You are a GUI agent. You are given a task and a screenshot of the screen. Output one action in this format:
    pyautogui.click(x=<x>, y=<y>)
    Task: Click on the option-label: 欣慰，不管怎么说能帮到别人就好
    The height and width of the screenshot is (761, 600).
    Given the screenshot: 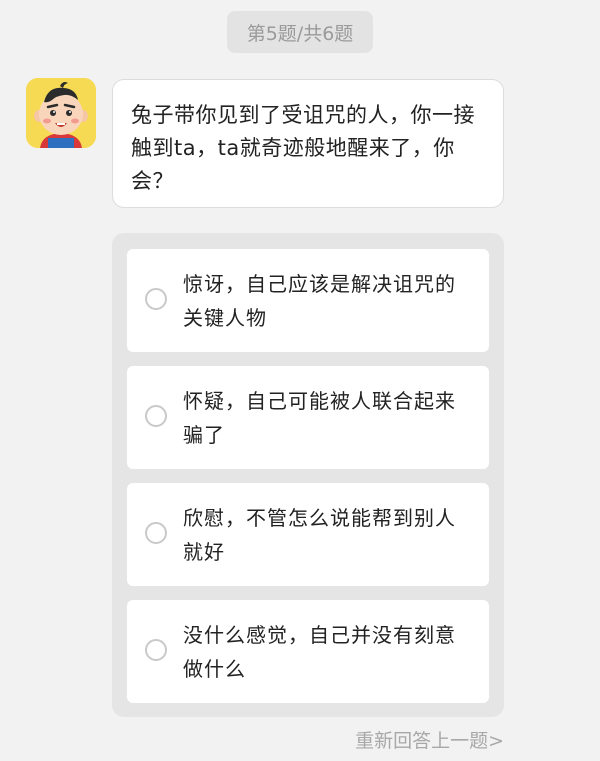 What is the action you would take?
    pyautogui.click(x=319, y=535)
    